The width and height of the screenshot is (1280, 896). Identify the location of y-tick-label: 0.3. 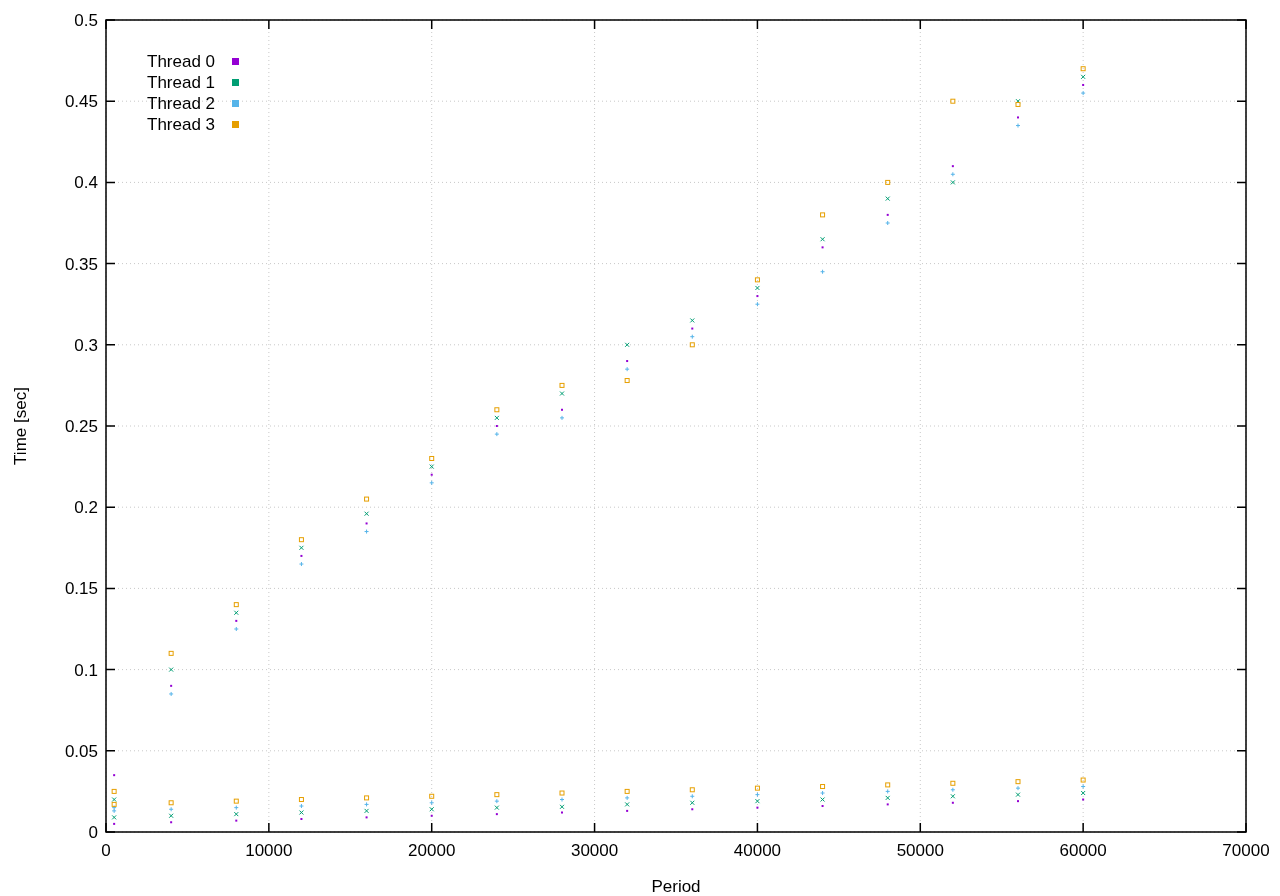
(86, 345).